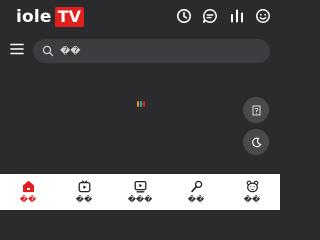 The height and width of the screenshot is (240, 320). I want to click on bear-icon, so click(252, 186).